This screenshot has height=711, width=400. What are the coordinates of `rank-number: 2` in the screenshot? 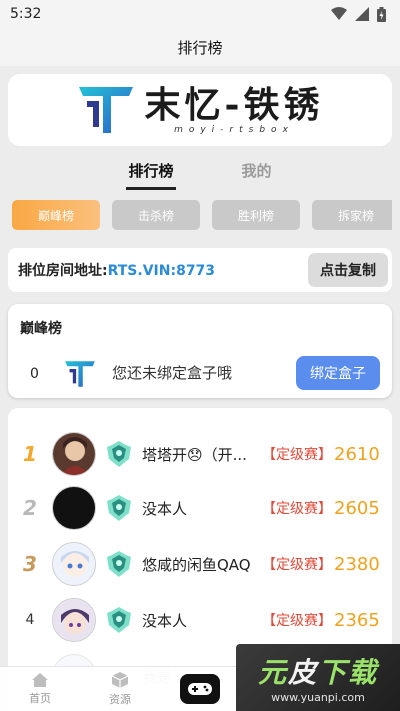 It's located at (30, 508).